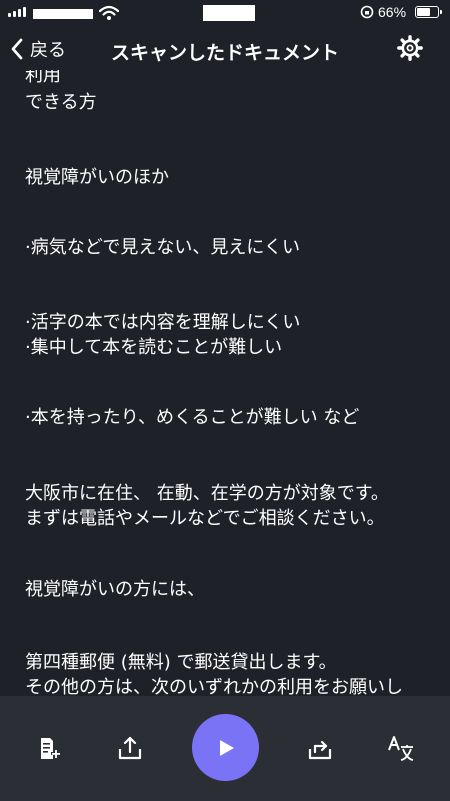  Describe the element at coordinates (207, 493) in the screenshot. I see `document-line: 大阪市に在住、 在動、在学の方が対象です。` at that location.